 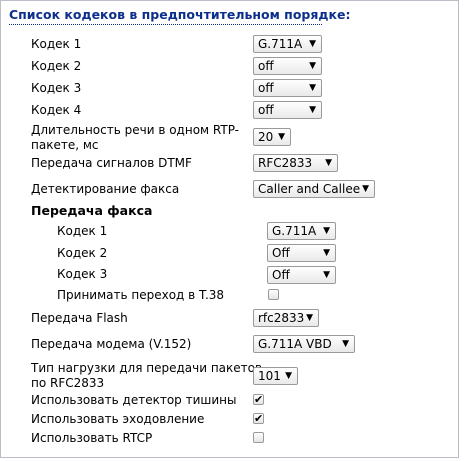 I want to click on title-underline, so click(x=165, y=24).